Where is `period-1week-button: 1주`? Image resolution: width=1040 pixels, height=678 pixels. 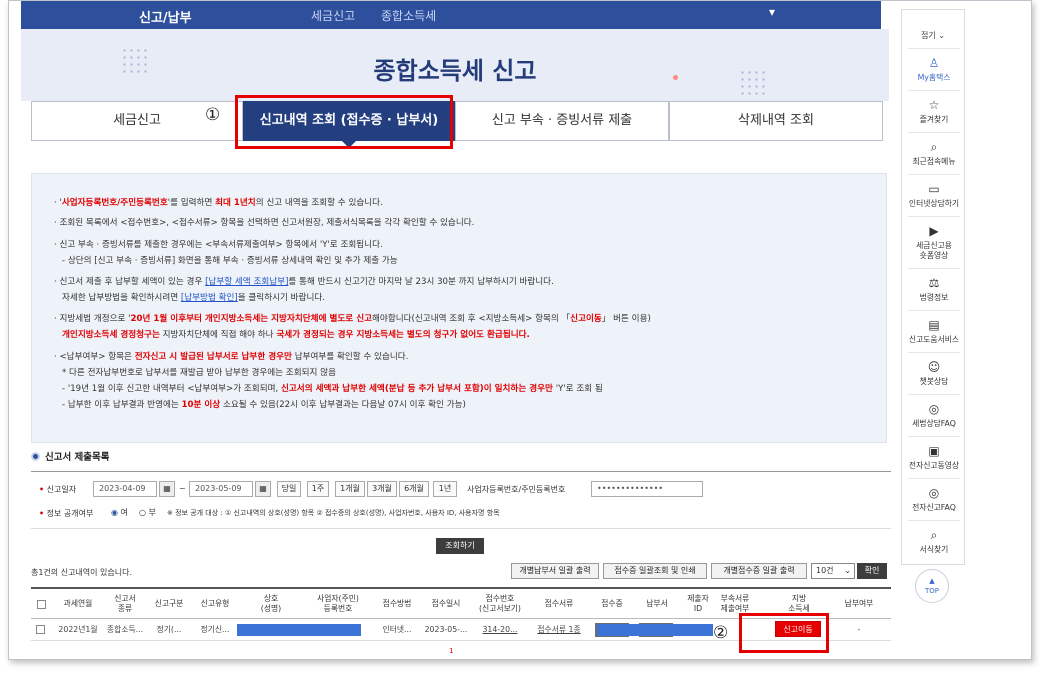 period-1week-button: 1주 is located at coordinates (318, 489).